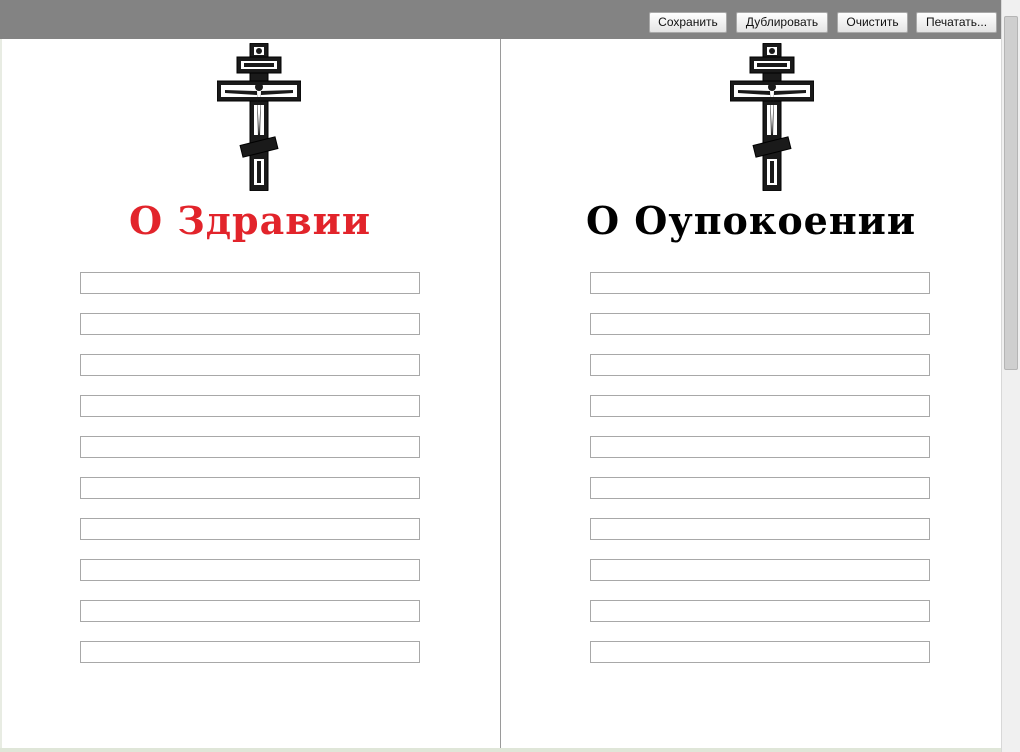 Image resolution: width=1020 pixels, height=752 pixels. What do you see at coordinates (751, 220) in the screenshot?
I see `repose-title: О Оупокоении` at bounding box center [751, 220].